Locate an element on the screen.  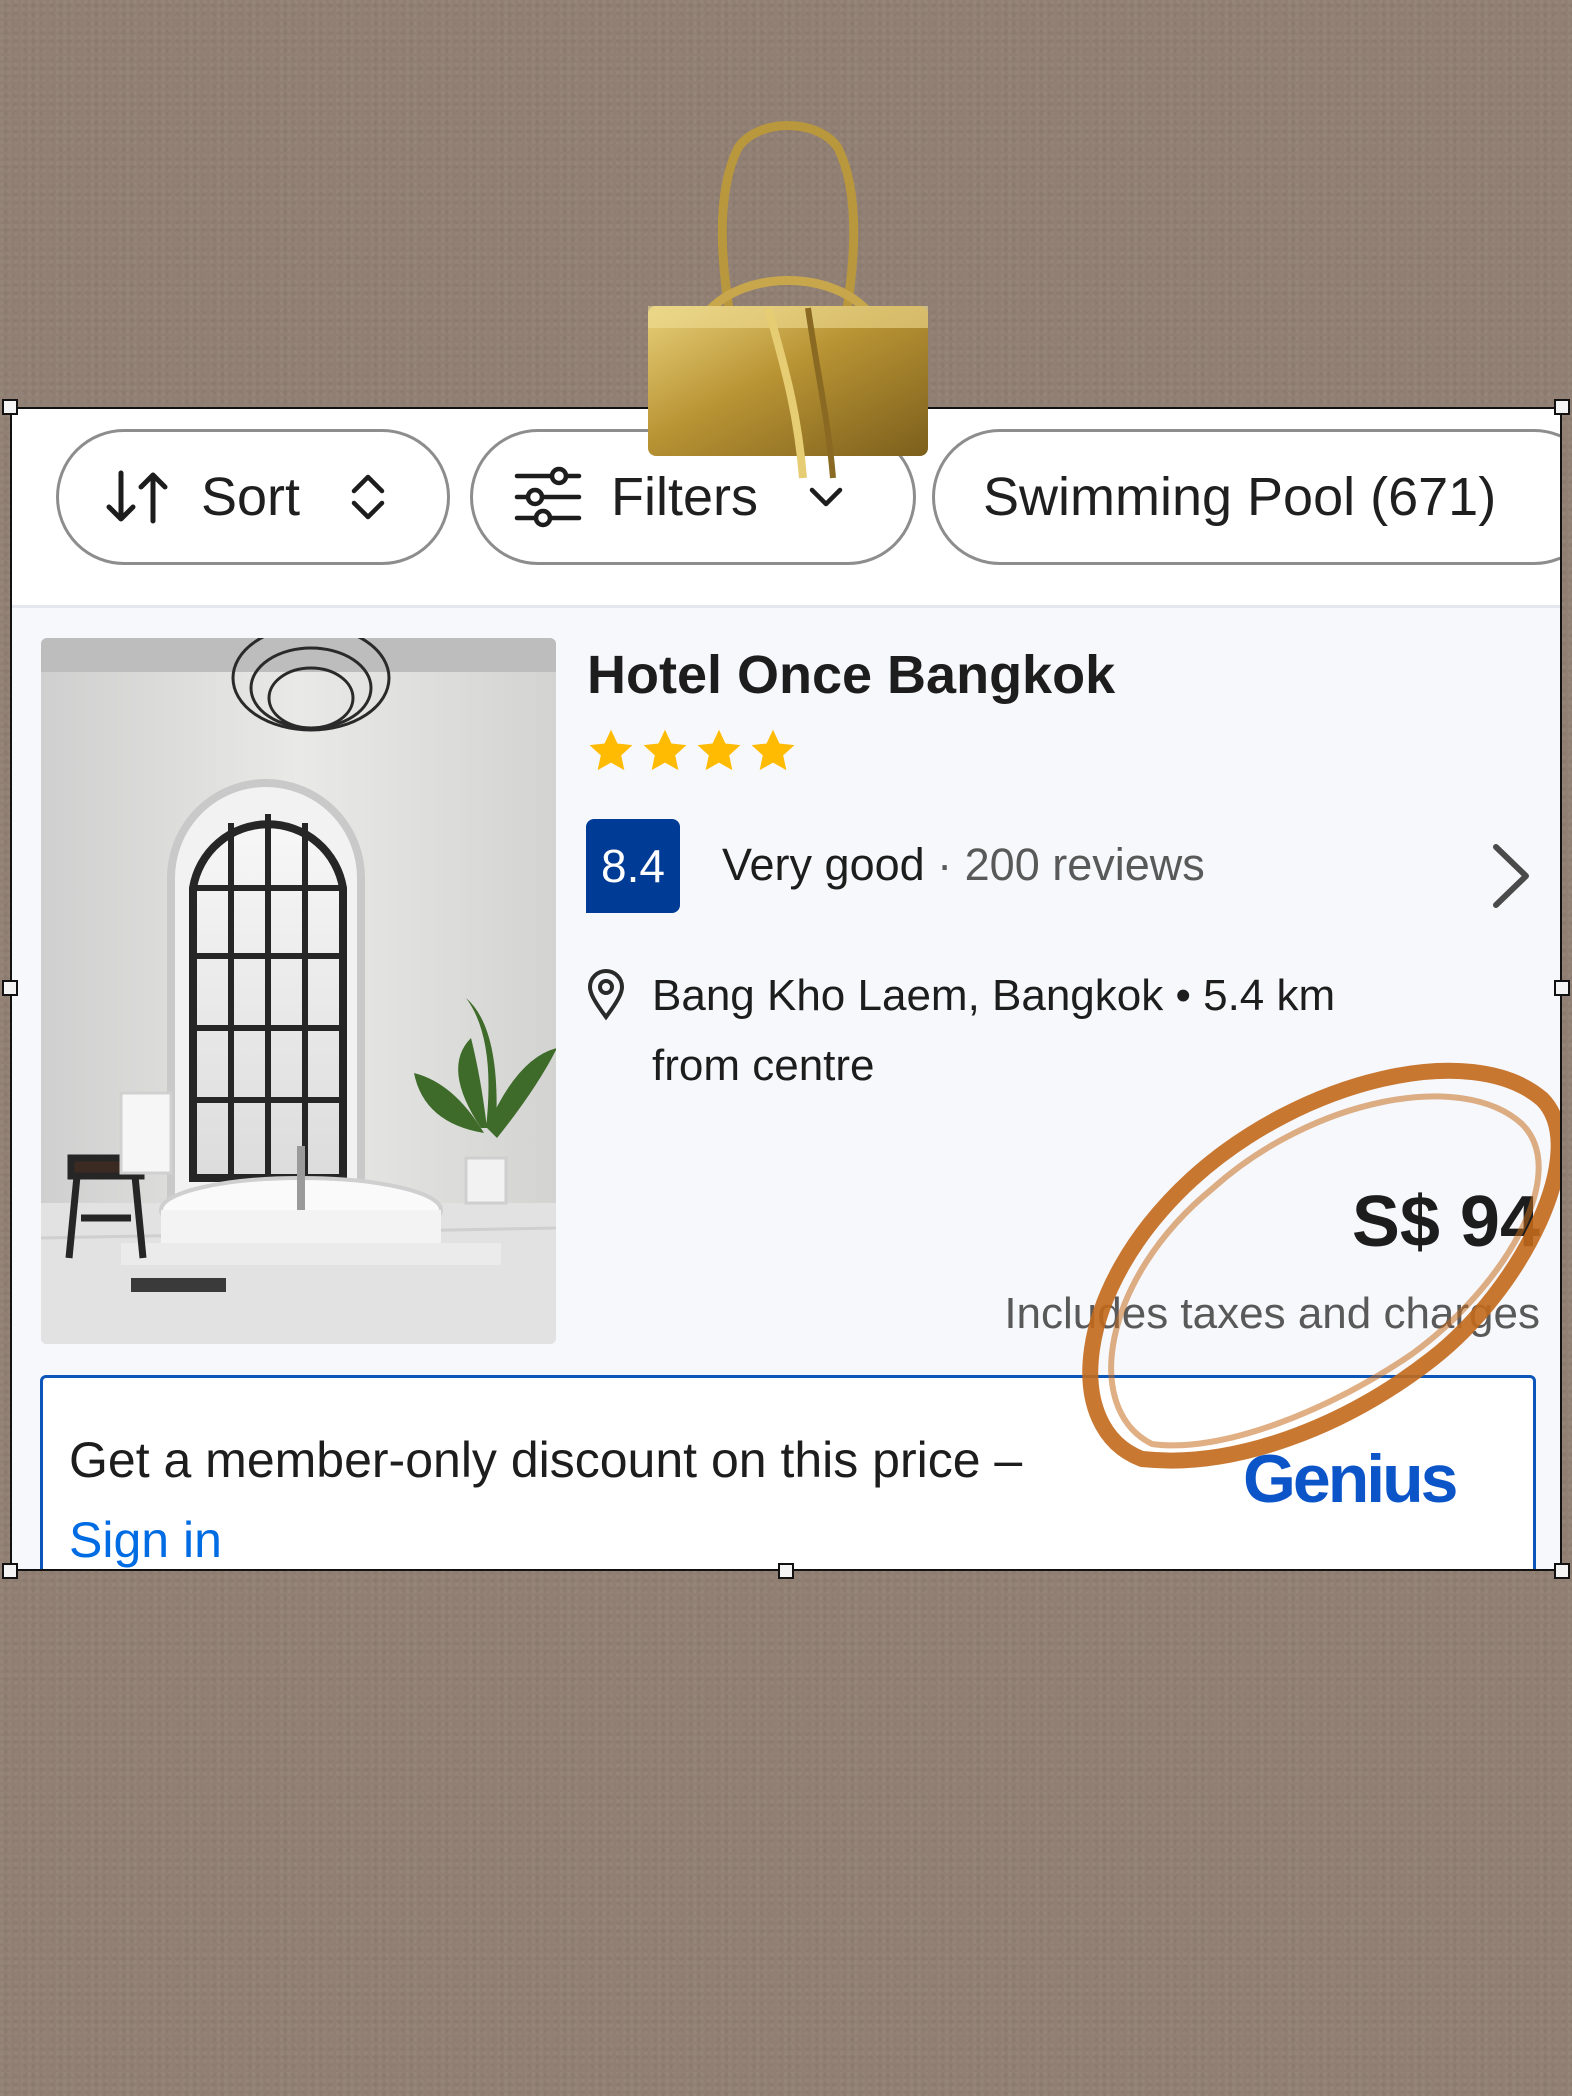
bathroom-illustration is located at coordinates (298, 991).